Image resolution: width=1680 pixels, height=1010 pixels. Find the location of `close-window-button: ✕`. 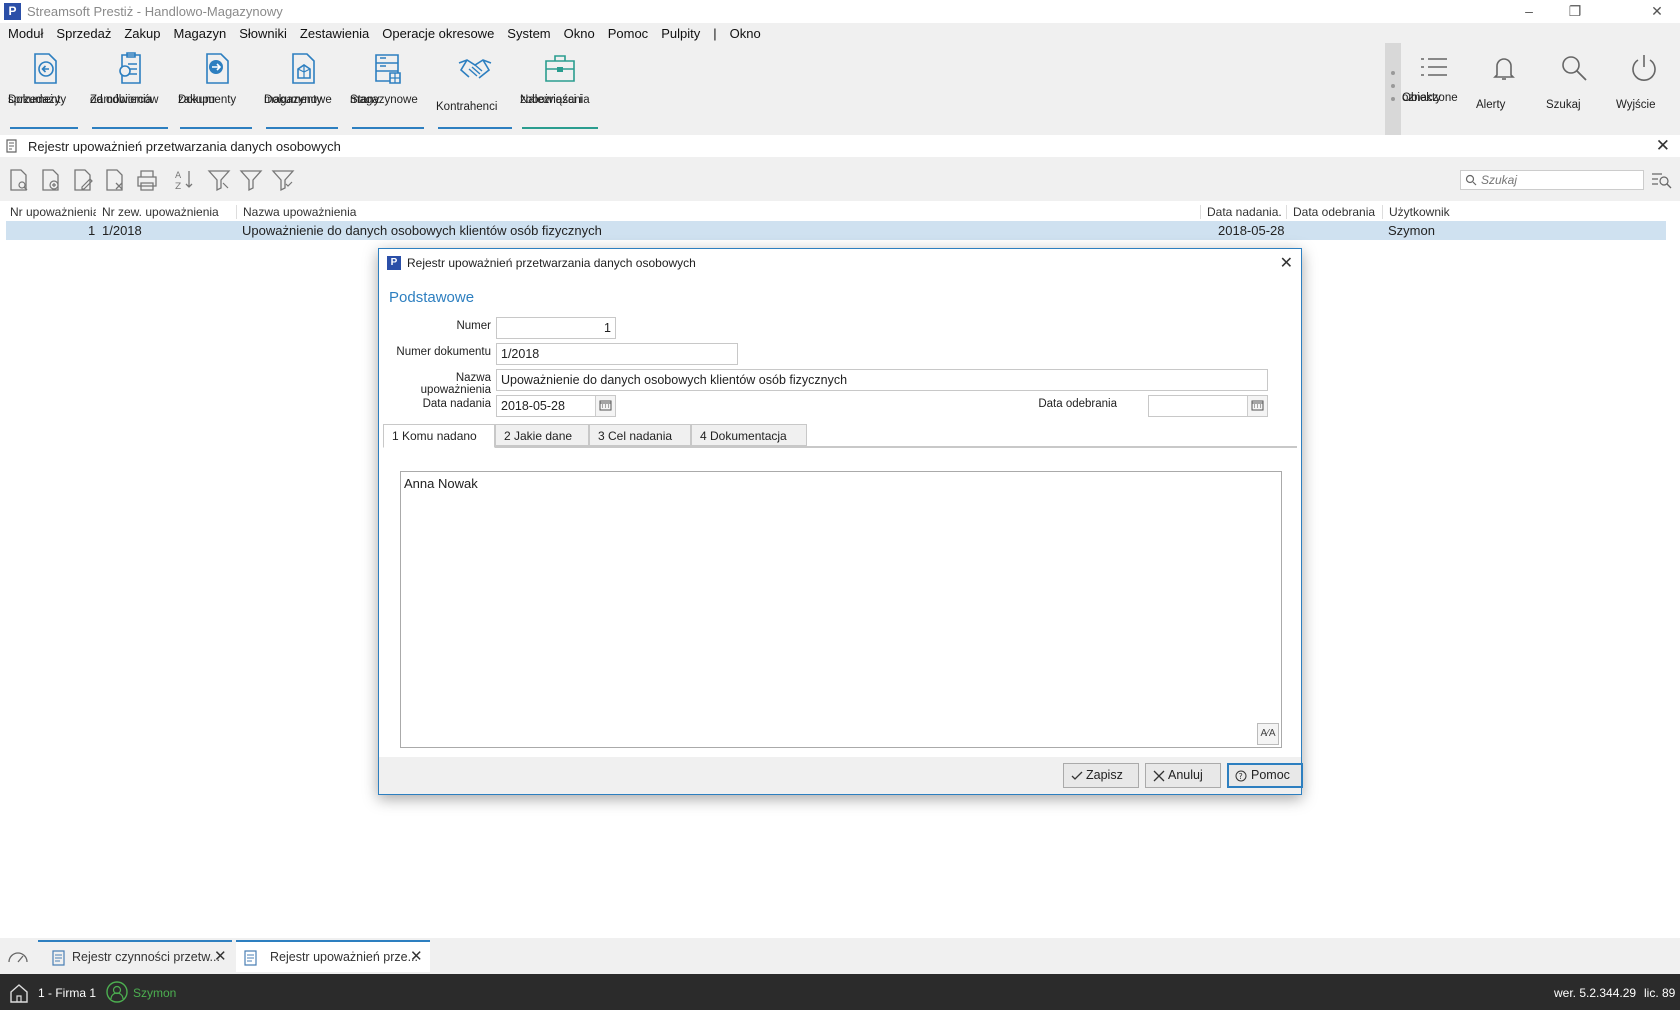

close-window-button: ✕ is located at coordinates (1657, 11).